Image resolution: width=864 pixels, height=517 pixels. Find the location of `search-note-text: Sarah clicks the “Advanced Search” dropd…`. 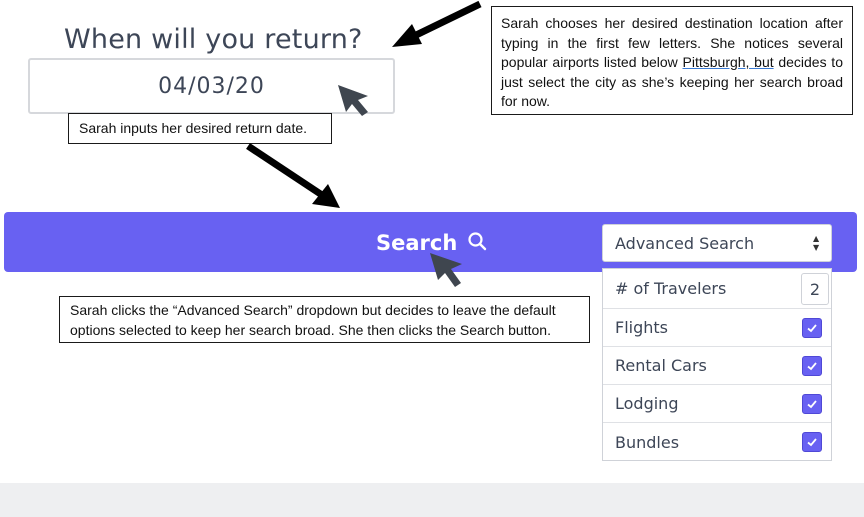

search-note-text: Sarah clicks the “Advanced Search” dropd… is located at coordinates (313, 320).